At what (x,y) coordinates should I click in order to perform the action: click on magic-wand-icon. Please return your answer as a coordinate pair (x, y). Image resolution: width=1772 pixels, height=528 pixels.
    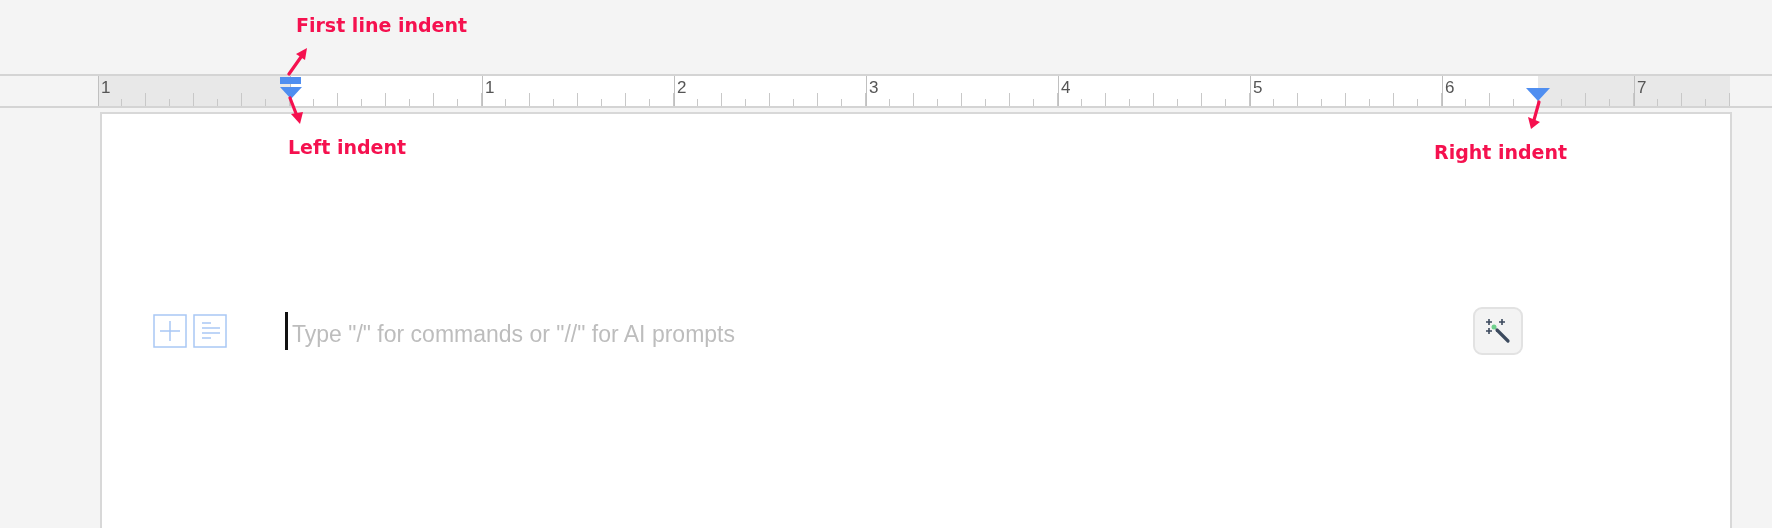
    Looking at the image, I should click on (1498, 331).